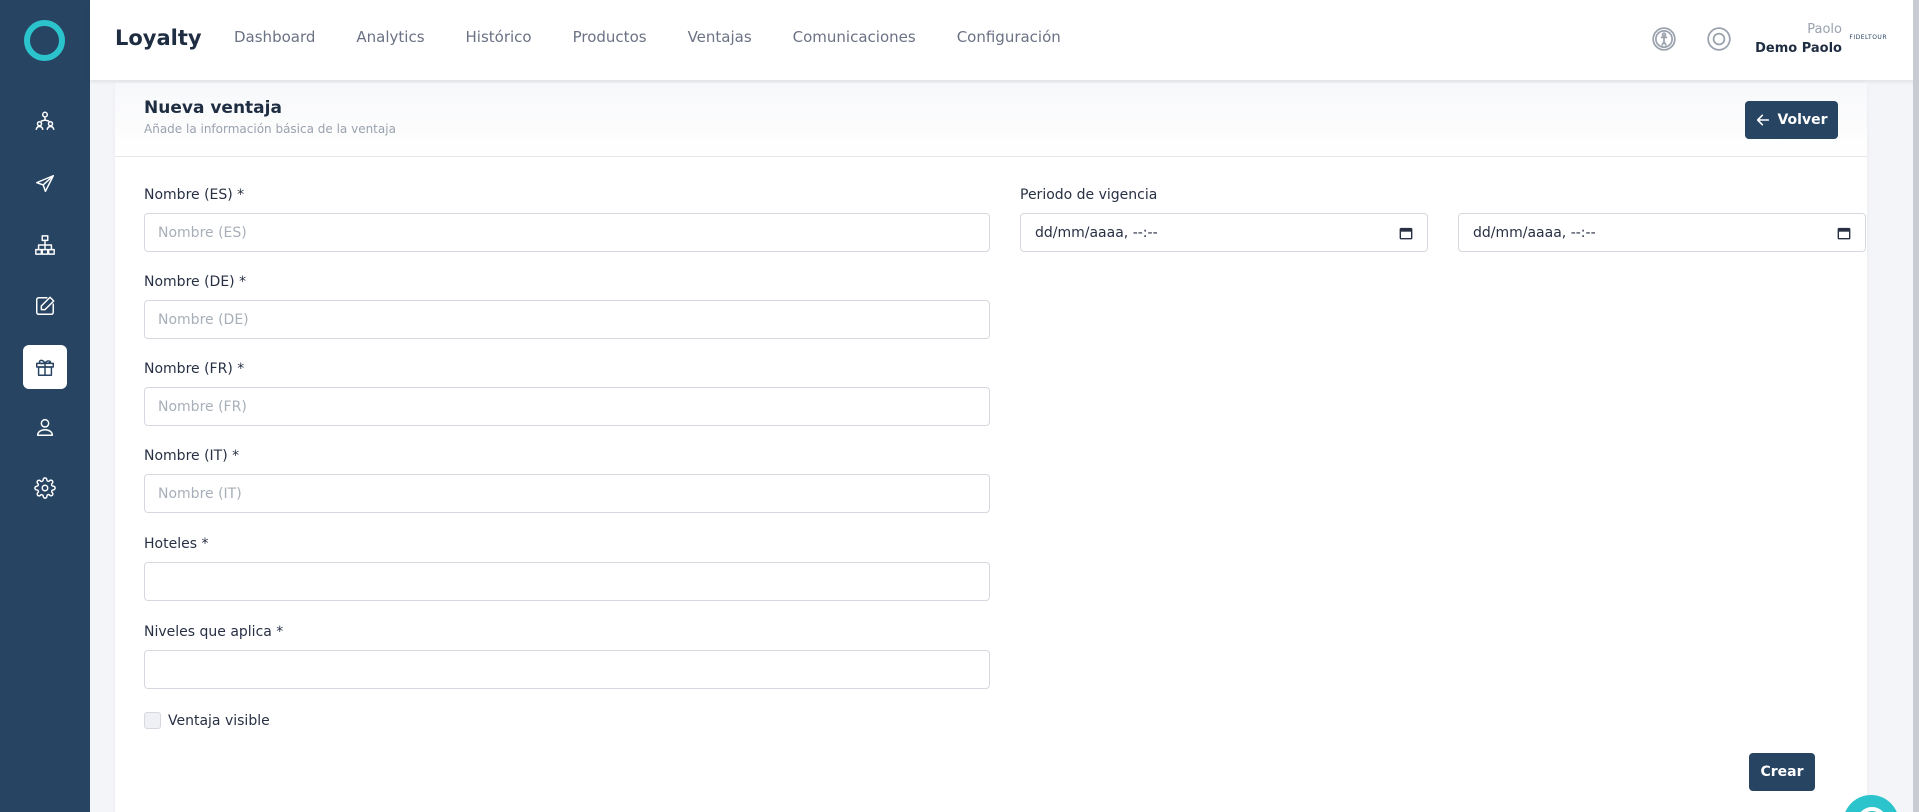 The width and height of the screenshot is (1919, 812). What do you see at coordinates (1719, 39) in the screenshot?
I see `support-icon` at bounding box center [1719, 39].